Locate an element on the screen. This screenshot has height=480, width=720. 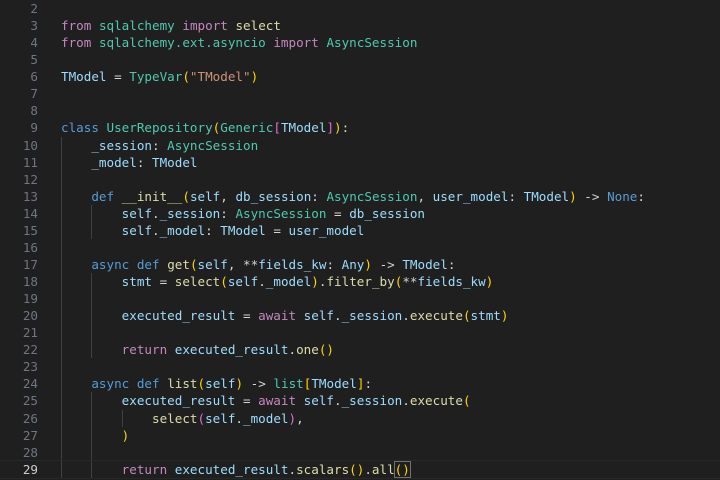
code-line: 19 is located at coordinates (360, 298).